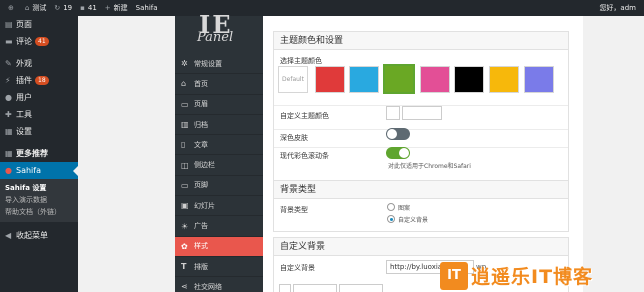  What do you see at coordinates (9, 153) in the screenshot?
I see `grid-icon: ▦` at bounding box center [9, 153].